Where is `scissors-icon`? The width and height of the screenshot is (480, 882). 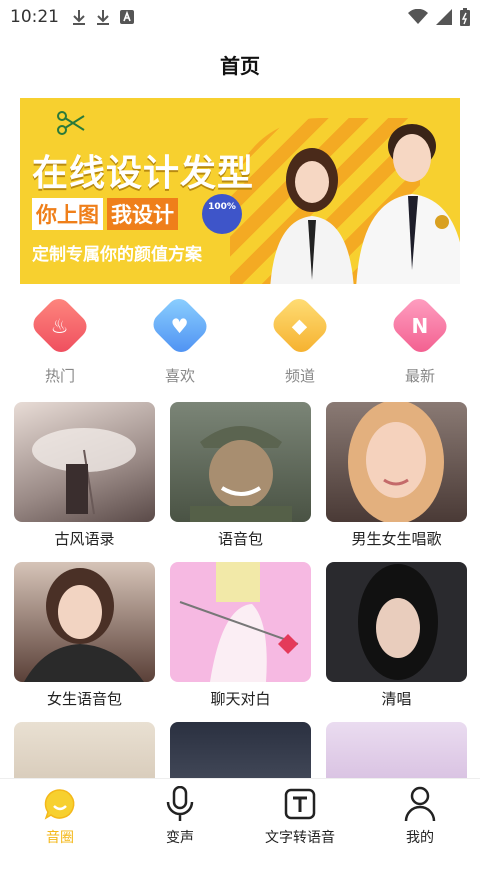
scissors-icon is located at coordinates (71, 123).